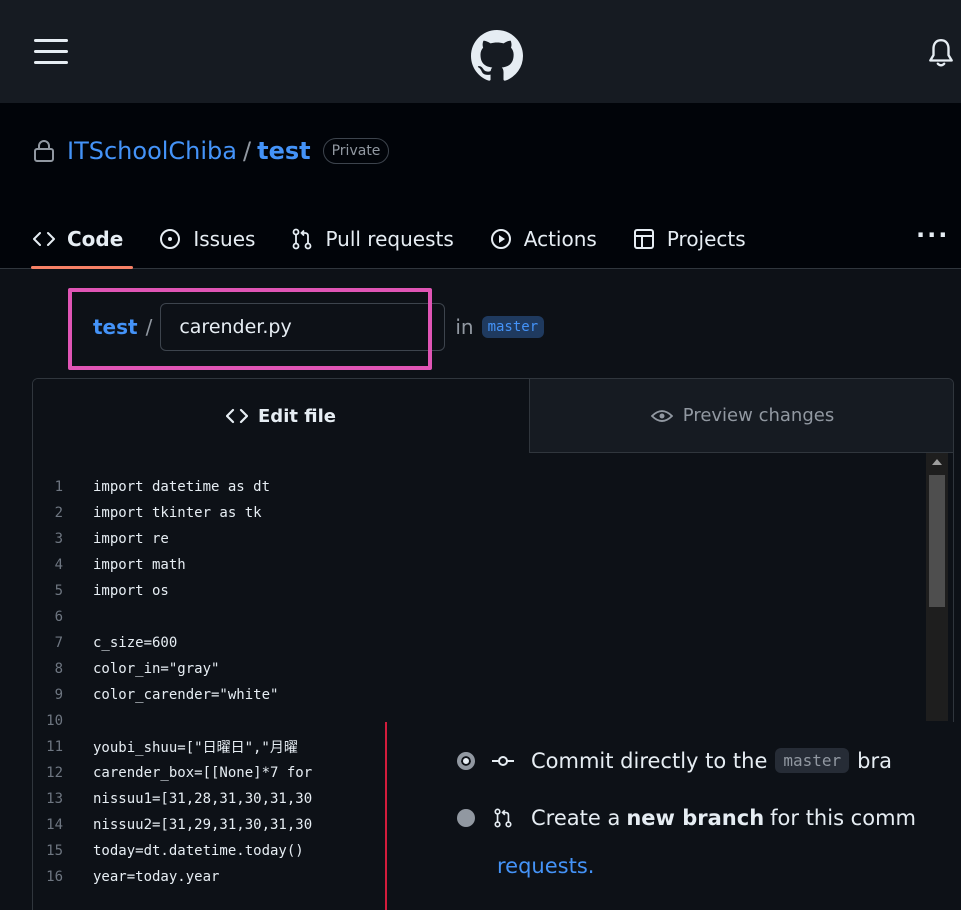  Describe the element at coordinates (58, 617) in the screenshot. I see `line-number: 6` at that location.